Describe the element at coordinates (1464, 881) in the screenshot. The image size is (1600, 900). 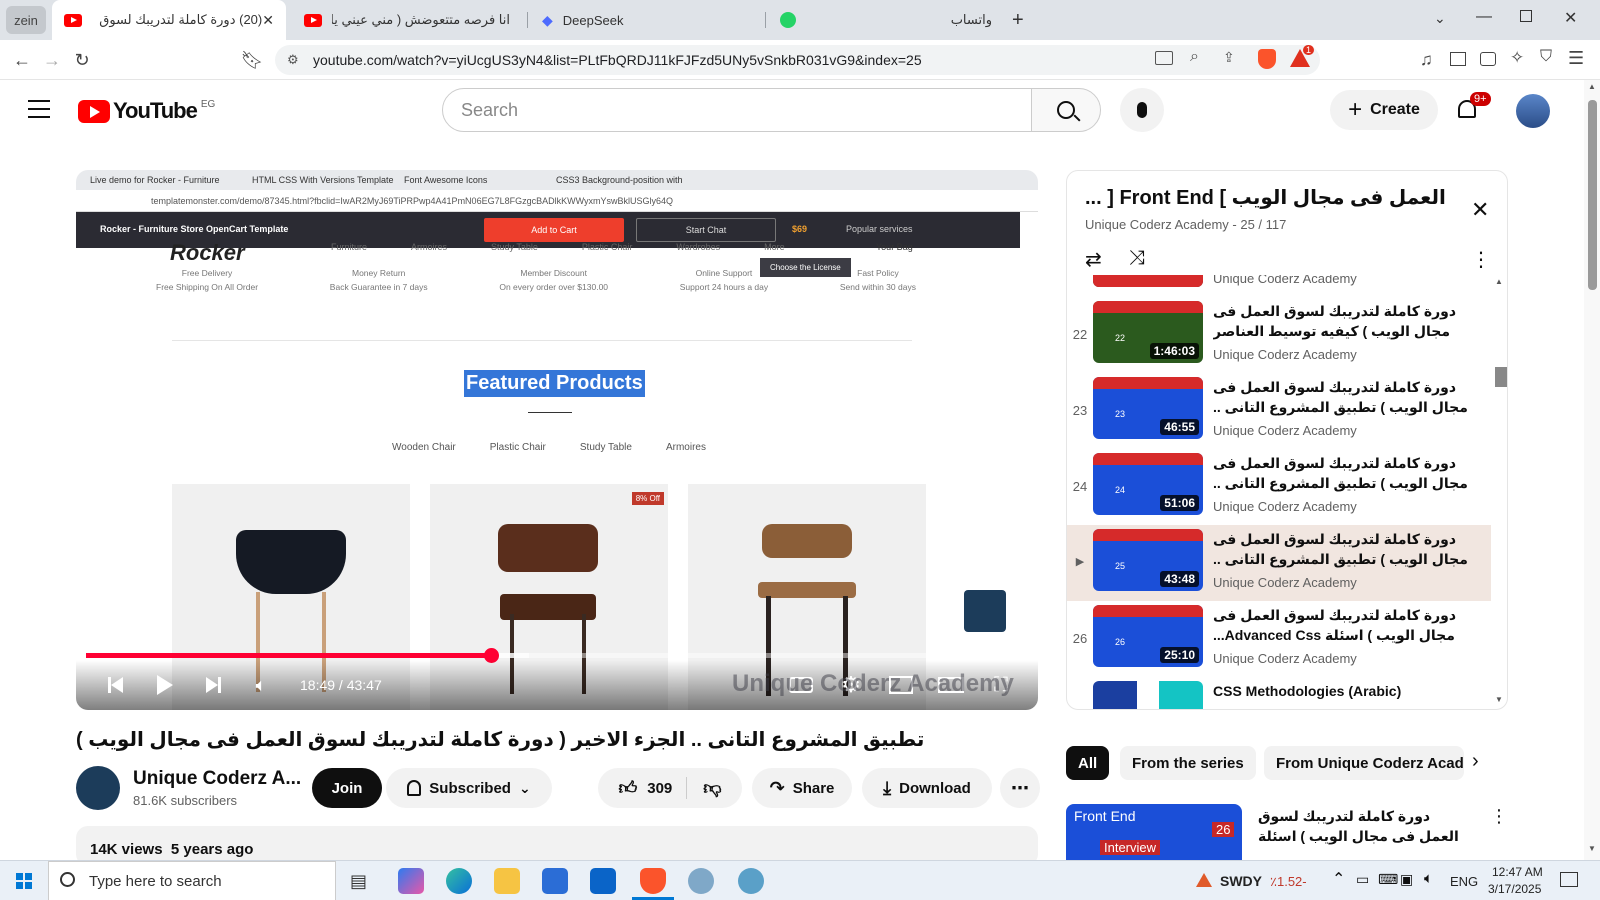
I see `language-indicator: ENG` at that location.